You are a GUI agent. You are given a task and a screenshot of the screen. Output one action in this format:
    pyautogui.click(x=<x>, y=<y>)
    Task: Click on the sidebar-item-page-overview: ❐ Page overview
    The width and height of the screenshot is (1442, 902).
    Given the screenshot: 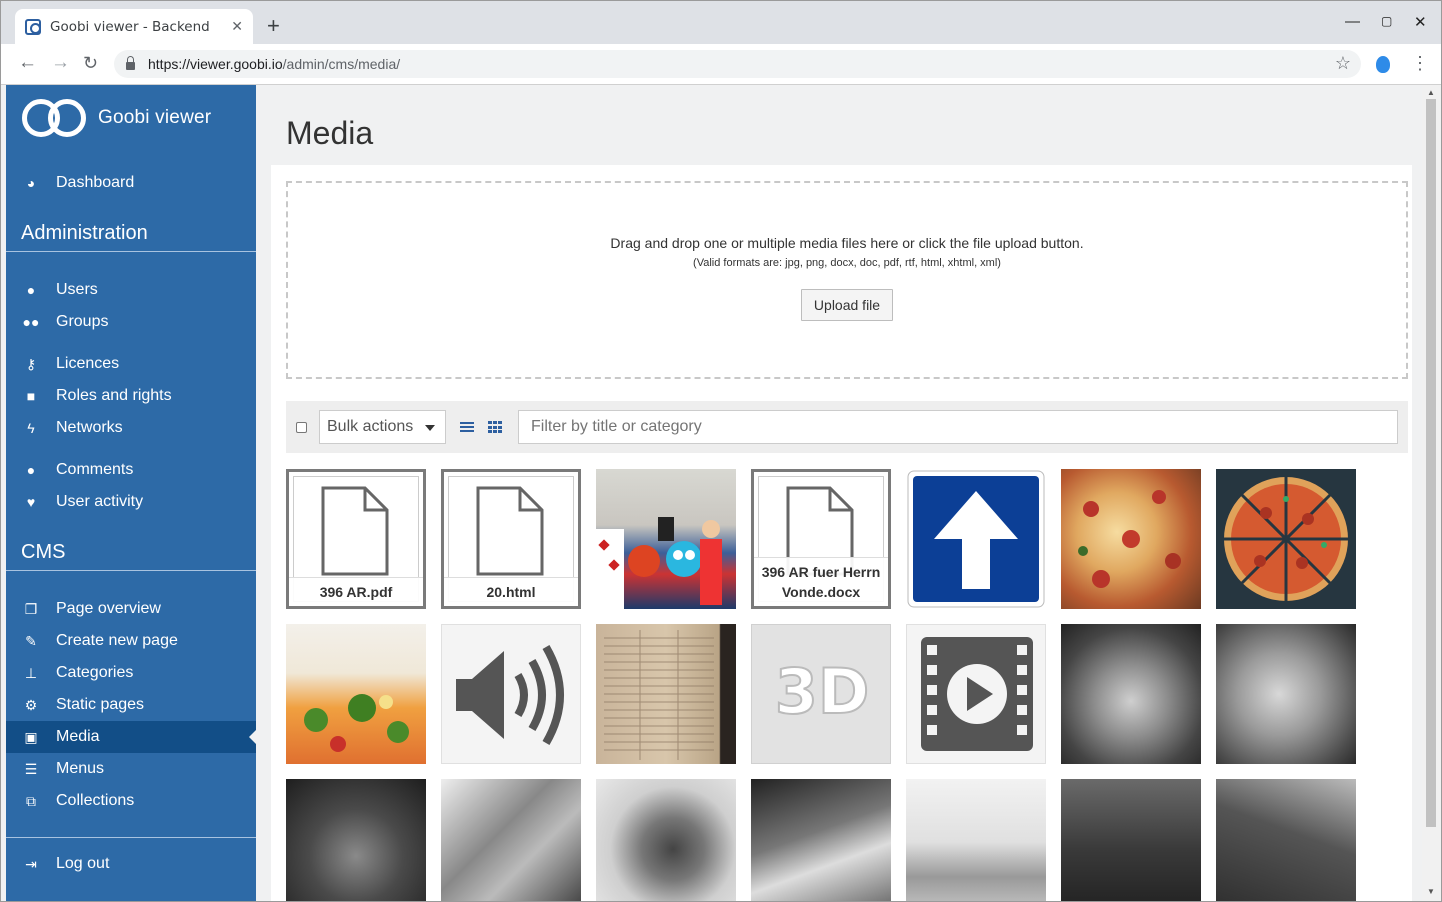 What is the action you would take?
    pyautogui.click(x=131, y=609)
    